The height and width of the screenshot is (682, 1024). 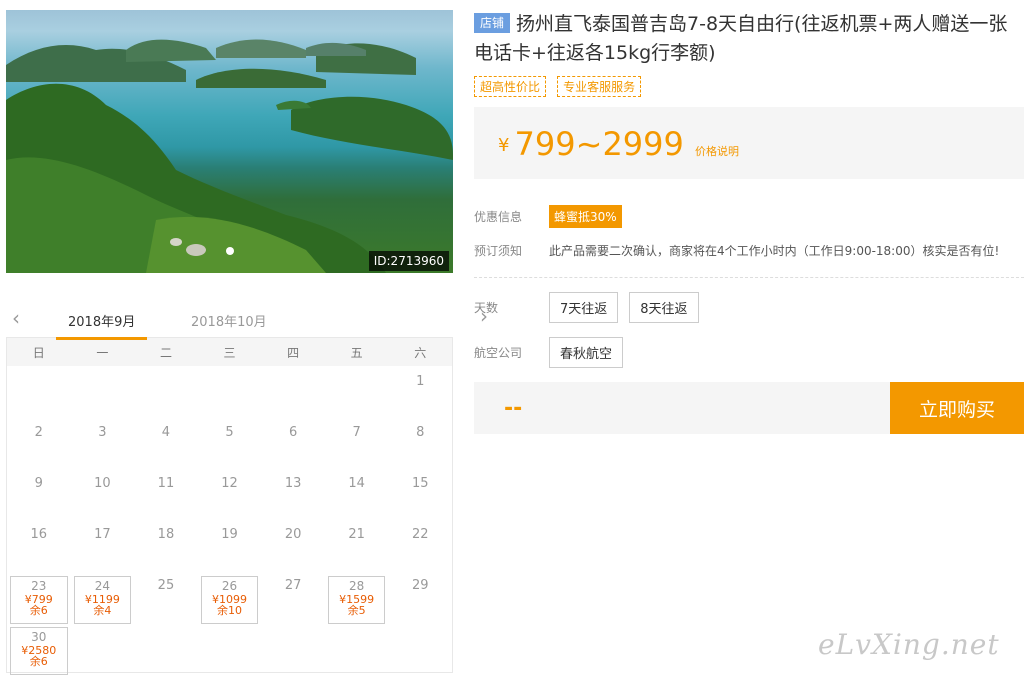 What do you see at coordinates (420, 381) in the screenshot?
I see `day-number: 1` at bounding box center [420, 381].